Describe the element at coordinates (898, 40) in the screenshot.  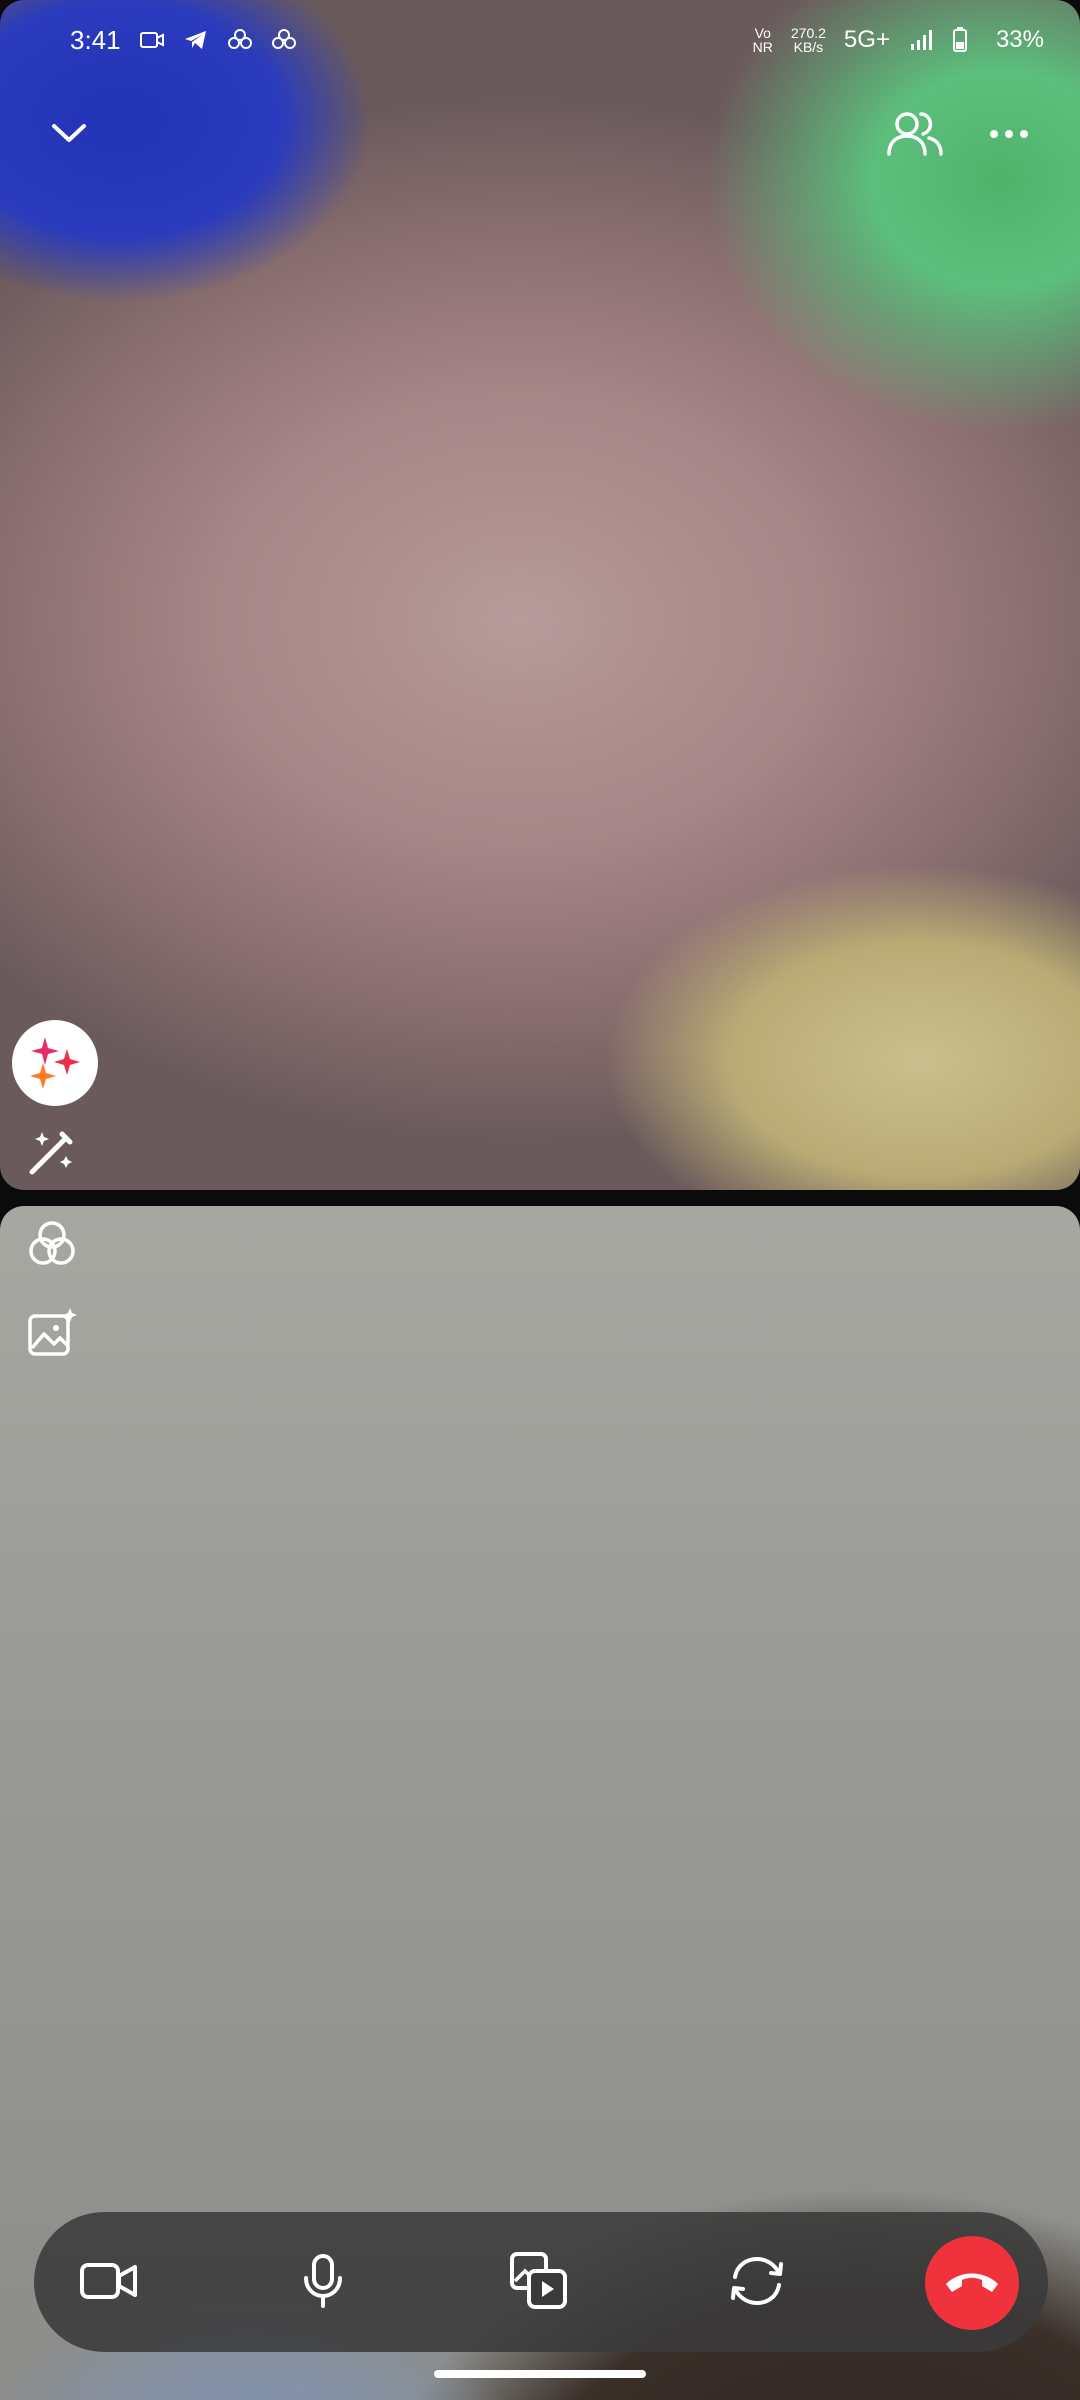
I see `status-right: Vo NR 270.2 KB/s 5G+ 33%` at that location.